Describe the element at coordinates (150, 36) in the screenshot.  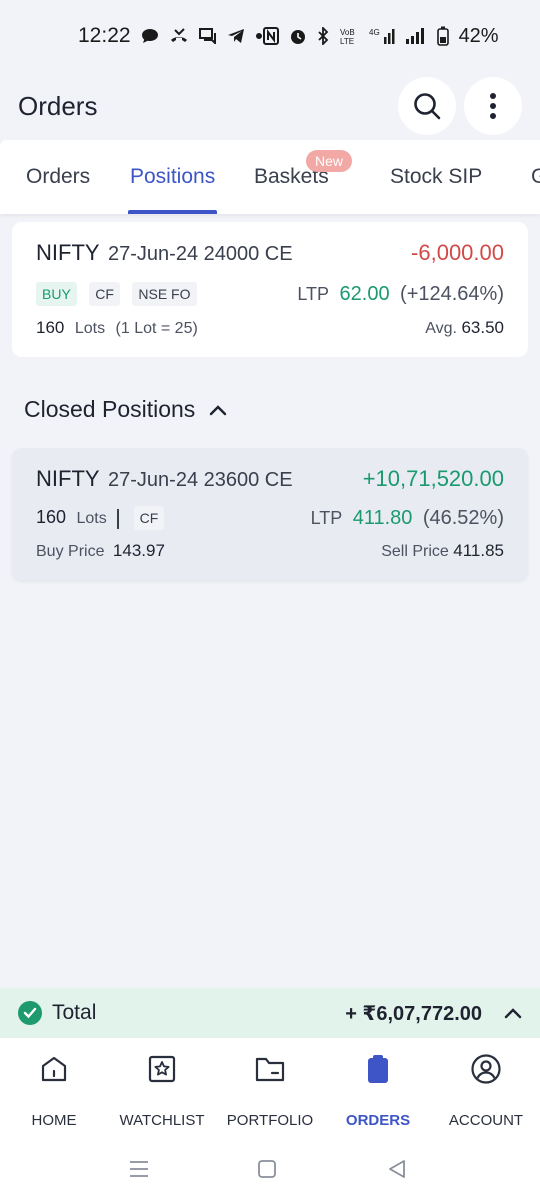
I see `chat-bubble-icon` at that location.